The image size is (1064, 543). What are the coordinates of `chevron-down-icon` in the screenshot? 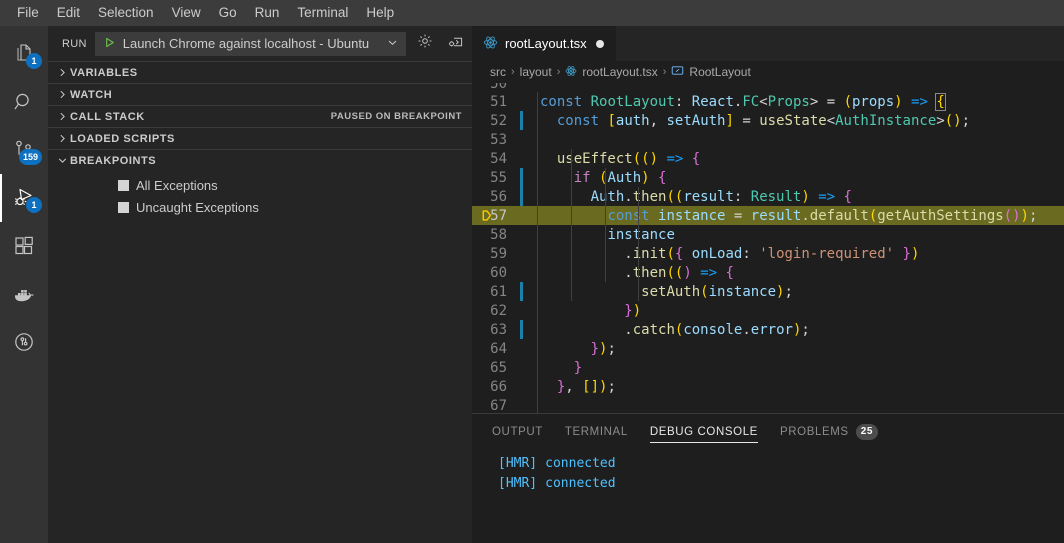 It's located at (392, 43).